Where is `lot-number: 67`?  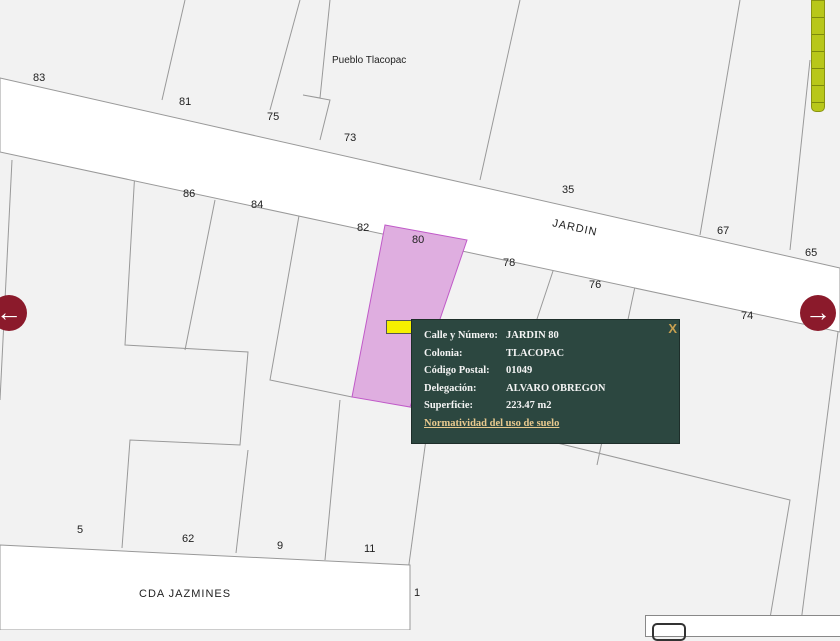 lot-number: 67 is located at coordinates (723, 231).